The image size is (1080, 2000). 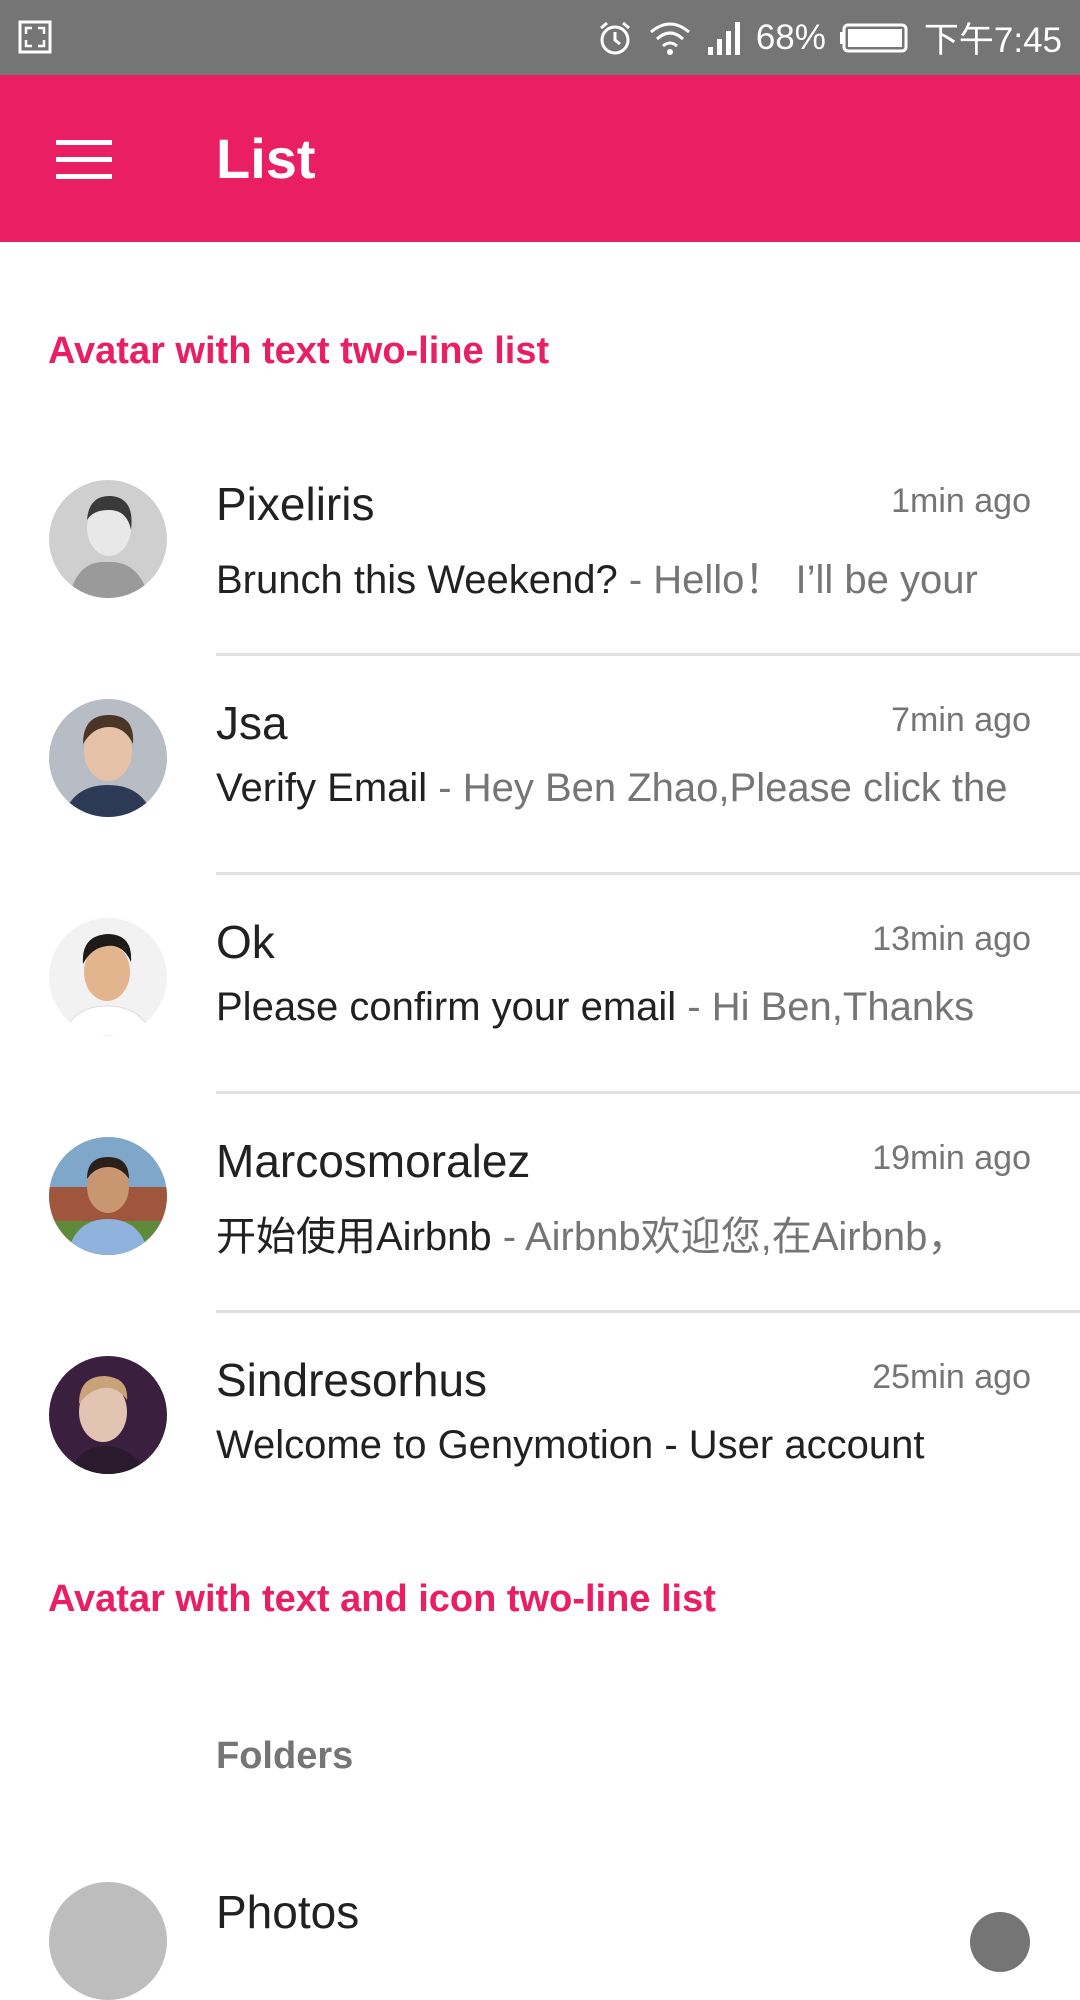 I want to click on message-time: 13min ago, so click(x=951, y=939).